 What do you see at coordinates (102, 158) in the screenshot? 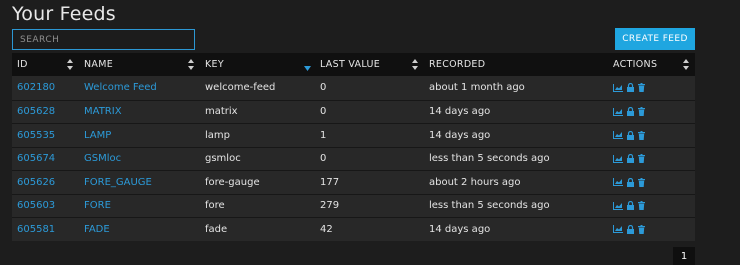
I see `feed-name-link: GSMloc` at bounding box center [102, 158].